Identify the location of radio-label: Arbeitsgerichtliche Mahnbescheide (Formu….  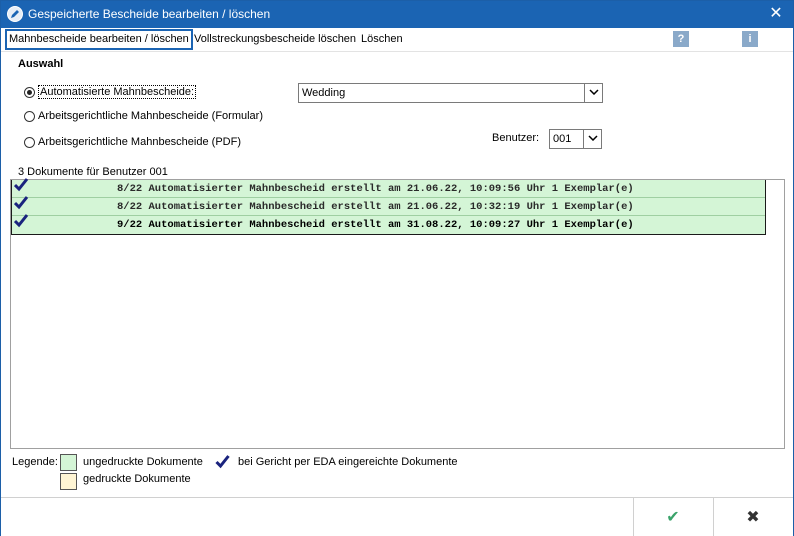
(150, 116).